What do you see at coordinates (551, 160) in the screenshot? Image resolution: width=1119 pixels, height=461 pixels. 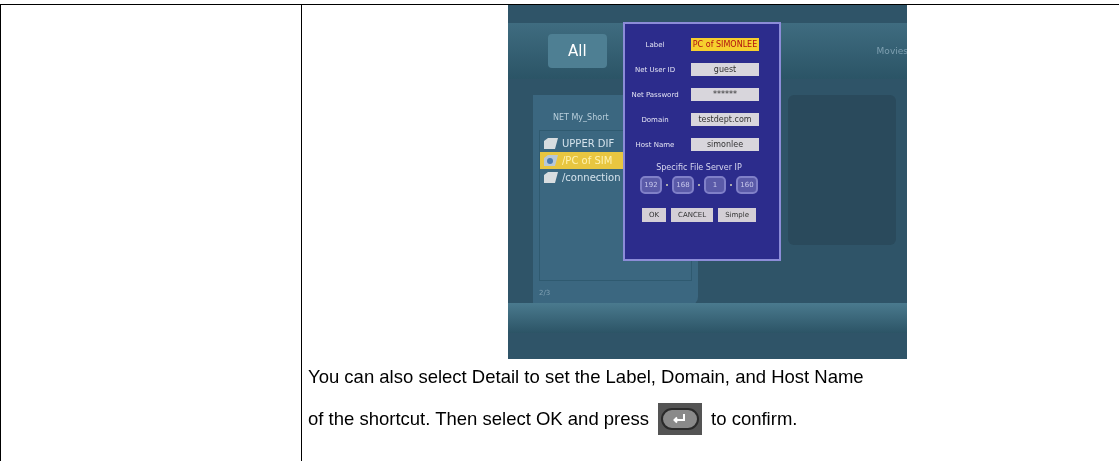 I see `network-folder-icon` at bounding box center [551, 160].